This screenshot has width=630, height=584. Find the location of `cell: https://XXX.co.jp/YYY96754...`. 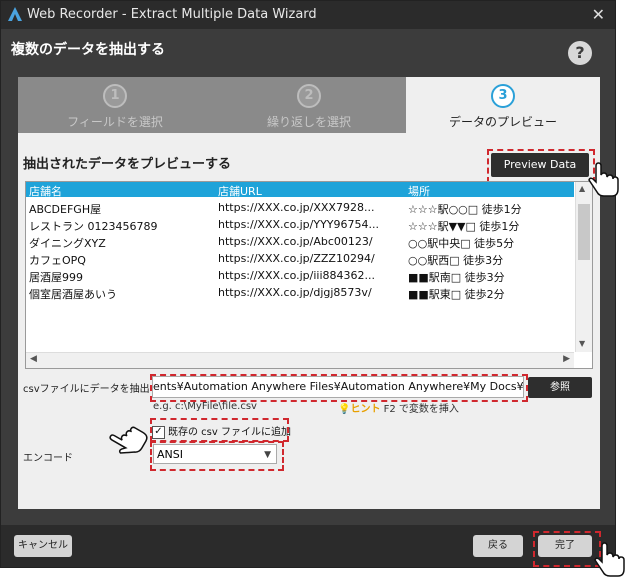

cell: https://XXX.co.jp/YYY96754... is located at coordinates (298, 224).